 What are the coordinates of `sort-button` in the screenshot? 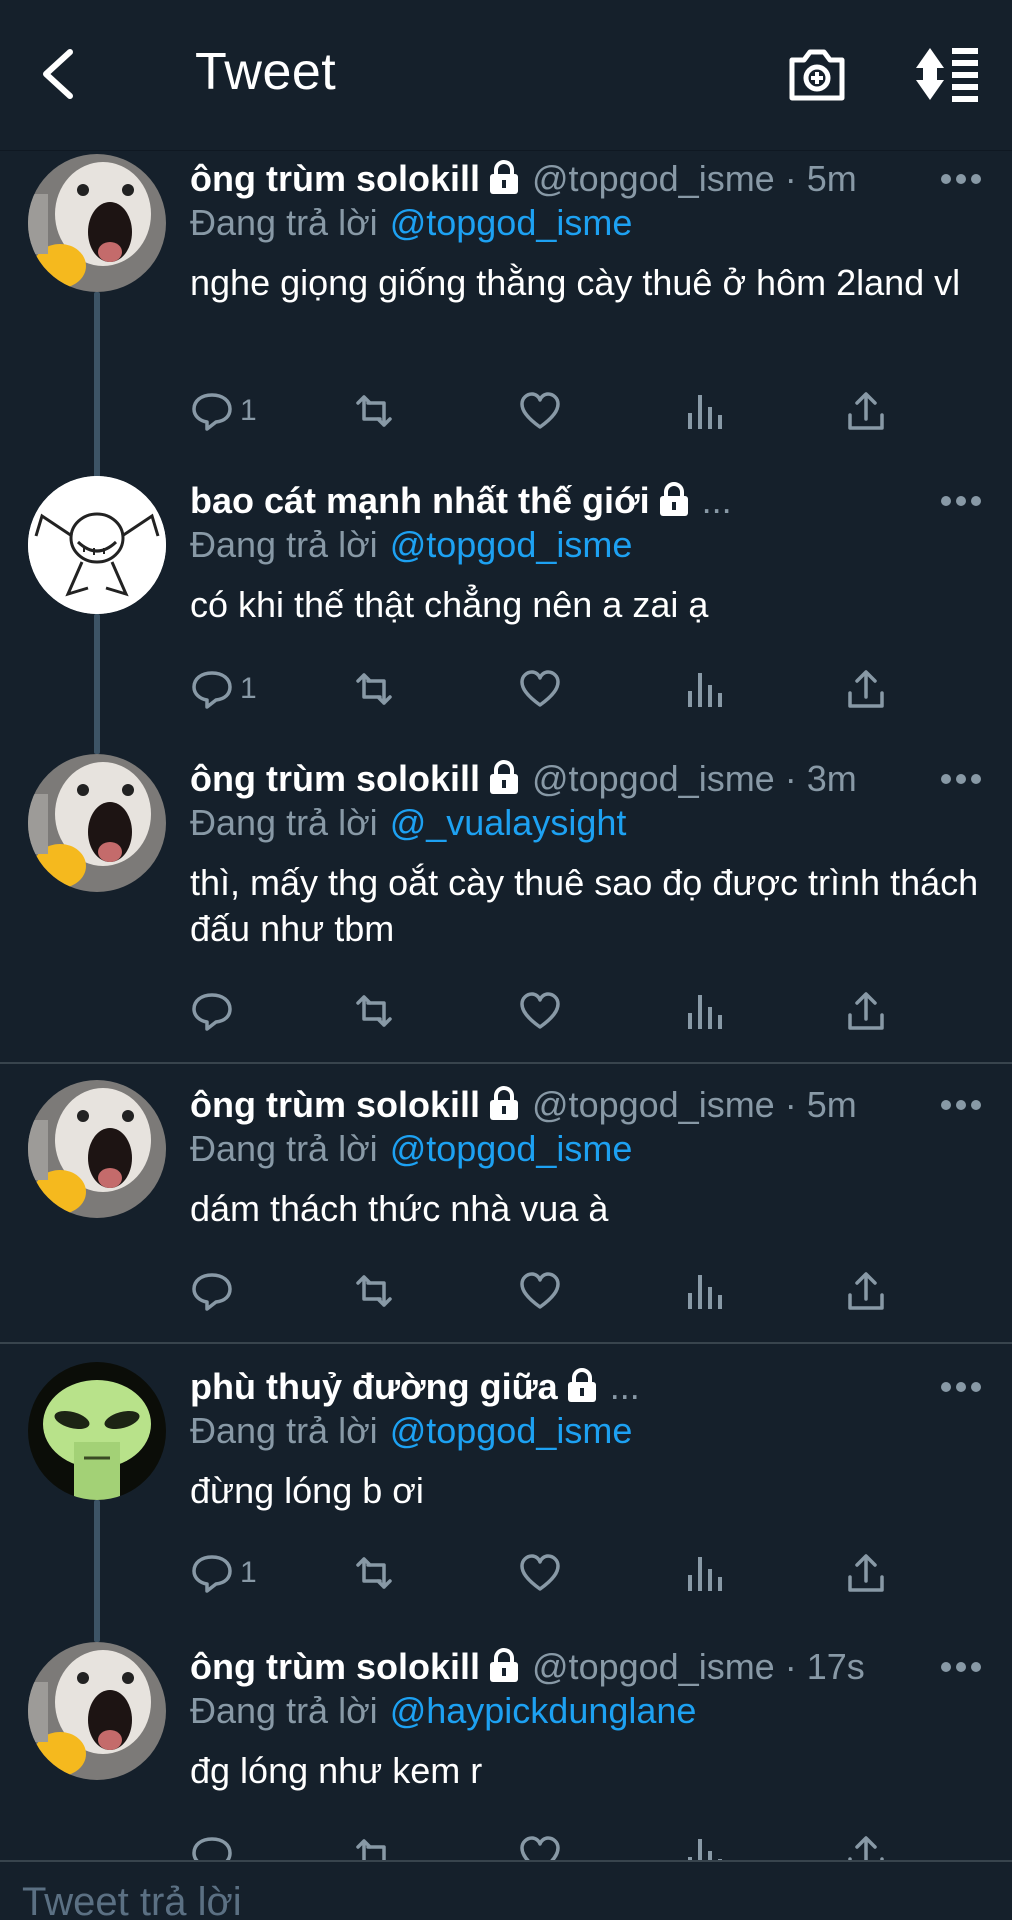 It's located at (947, 75).